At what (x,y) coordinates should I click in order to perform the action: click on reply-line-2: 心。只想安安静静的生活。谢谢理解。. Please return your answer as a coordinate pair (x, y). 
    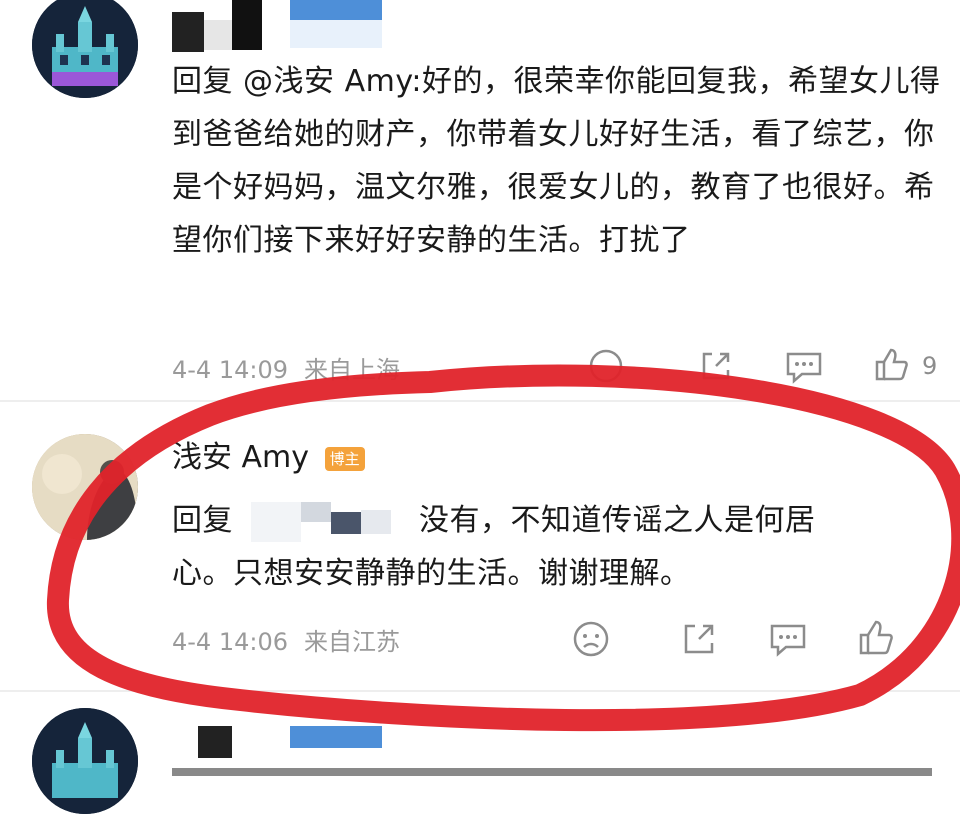
    Looking at the image, I should click on (431, 573).